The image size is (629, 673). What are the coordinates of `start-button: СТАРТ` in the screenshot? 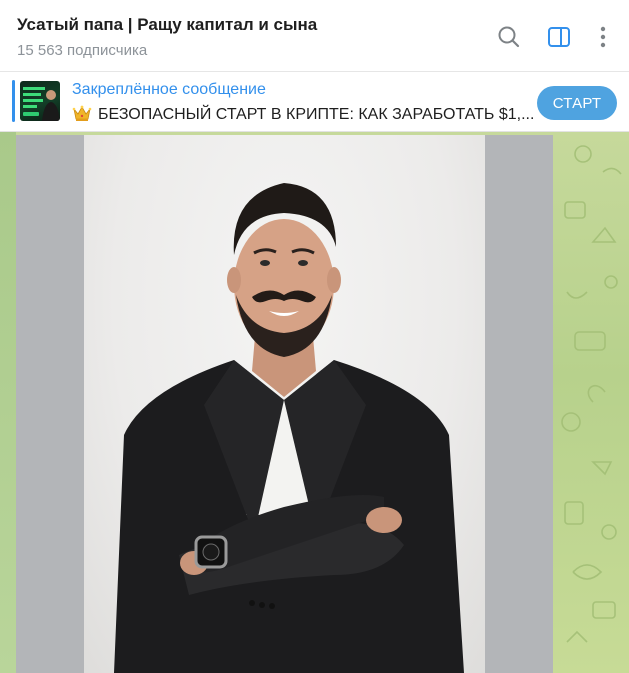 It's located at (577, 103).